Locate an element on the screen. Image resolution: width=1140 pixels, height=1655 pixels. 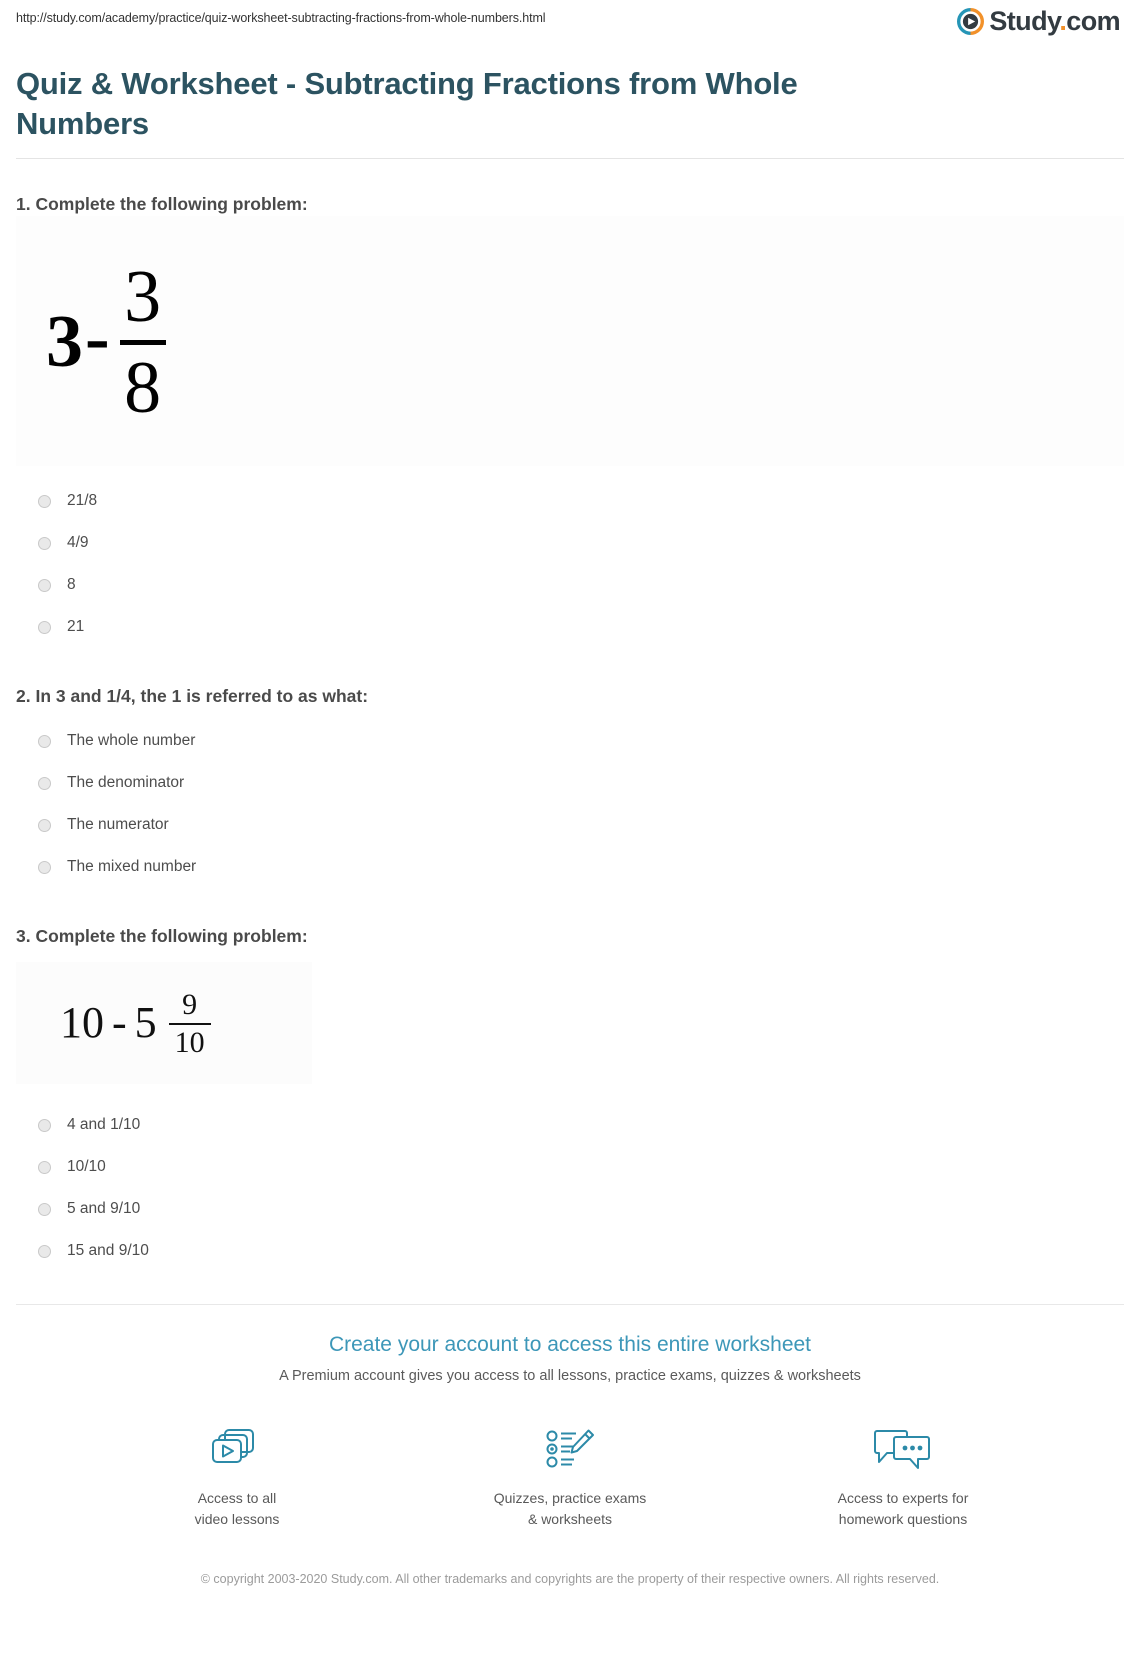
study-com-logo: Study.com is located at coordinates (1039, 21).